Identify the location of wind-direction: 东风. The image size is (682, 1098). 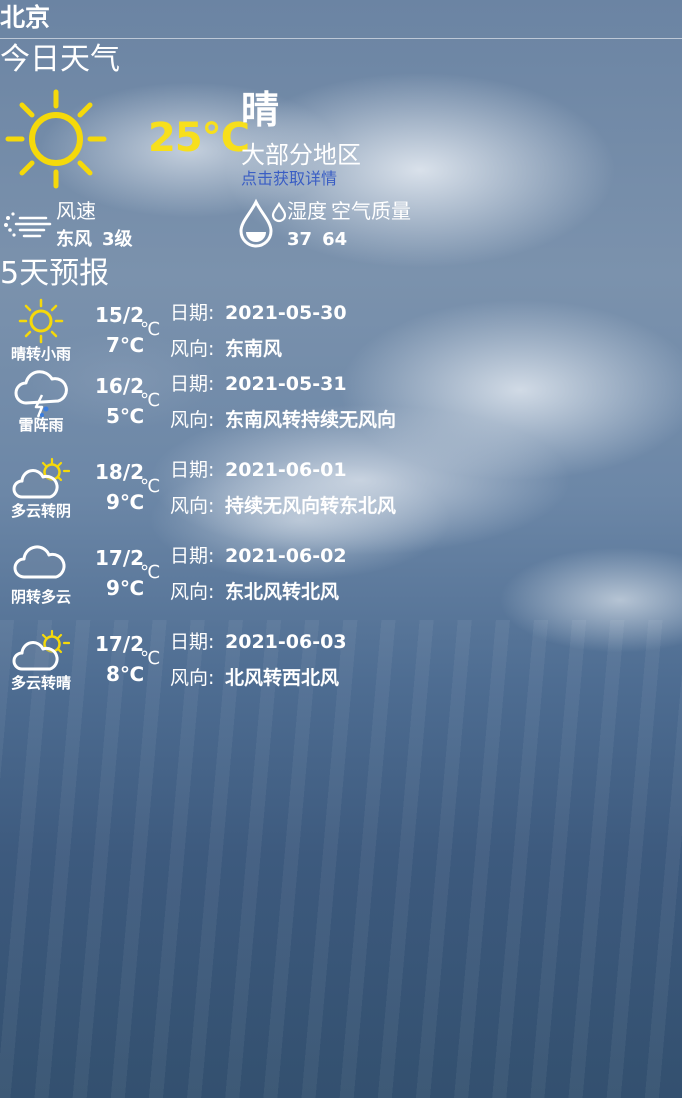
(74, 239).